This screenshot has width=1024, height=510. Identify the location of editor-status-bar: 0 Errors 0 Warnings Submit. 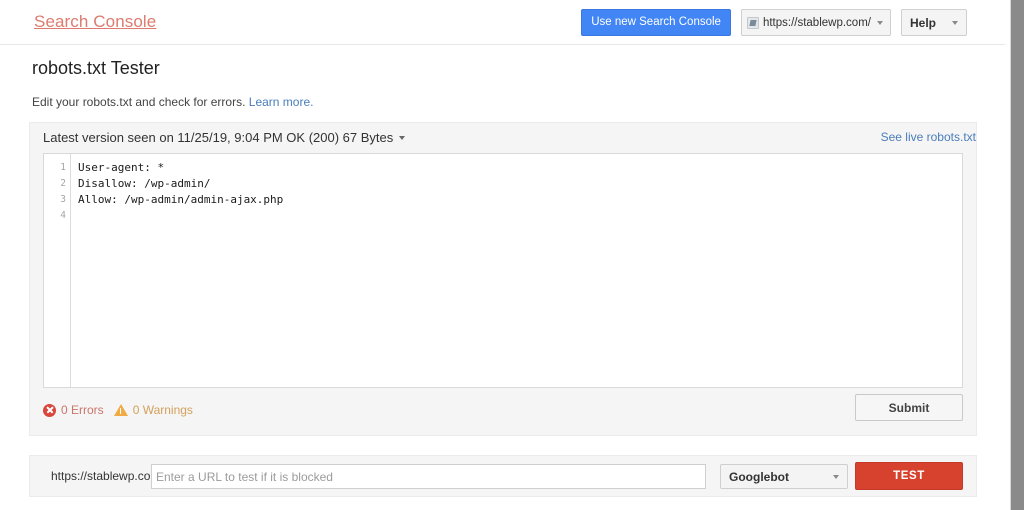
(503, 411).